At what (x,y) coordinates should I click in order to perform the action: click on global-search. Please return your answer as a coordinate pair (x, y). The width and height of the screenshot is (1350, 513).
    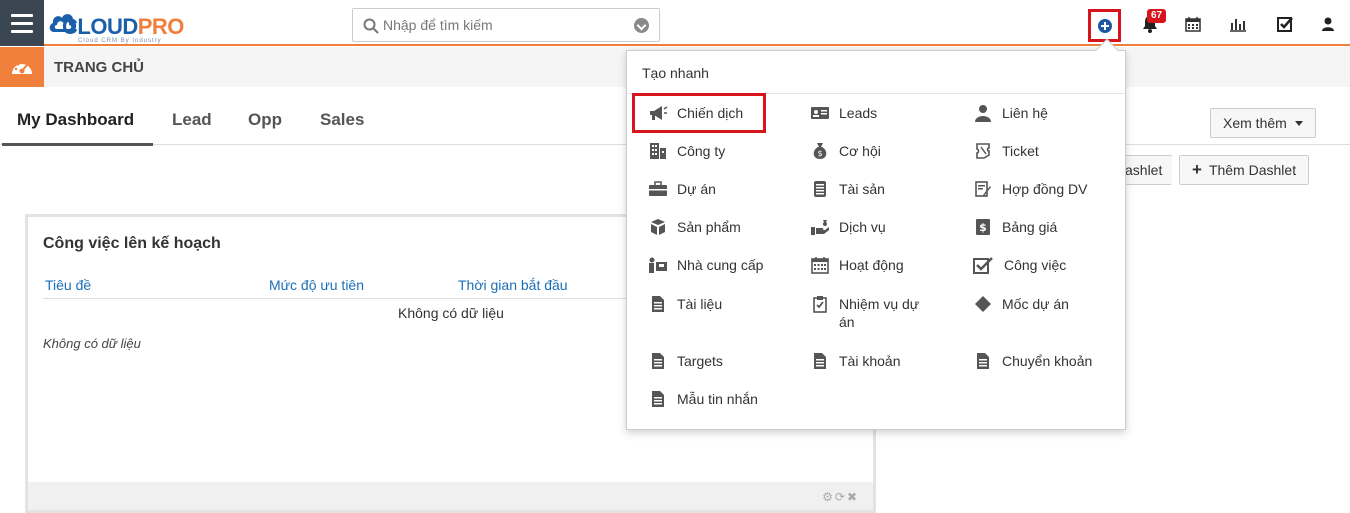
    Looking at the image, I should click on (506, 25).